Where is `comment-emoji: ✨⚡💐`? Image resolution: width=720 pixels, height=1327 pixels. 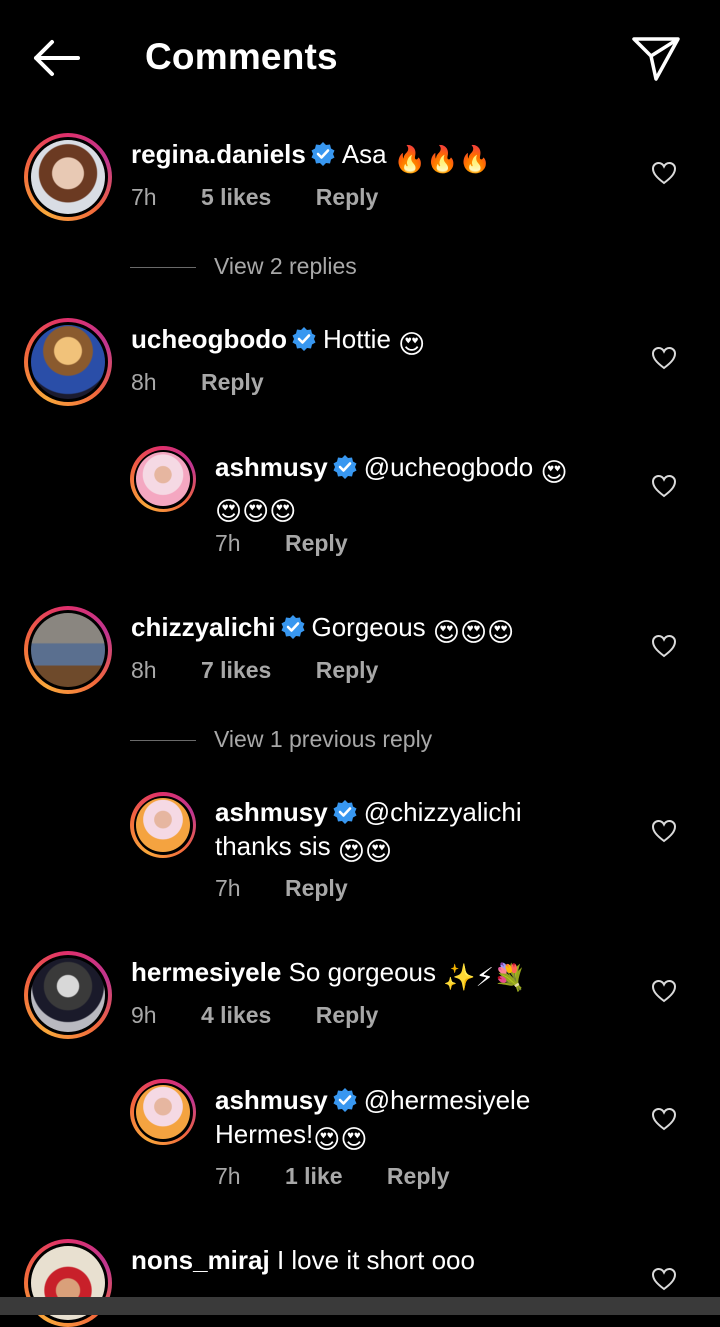
comment-emoji: ✨⚡💐 is located at coordinates (485, 977).